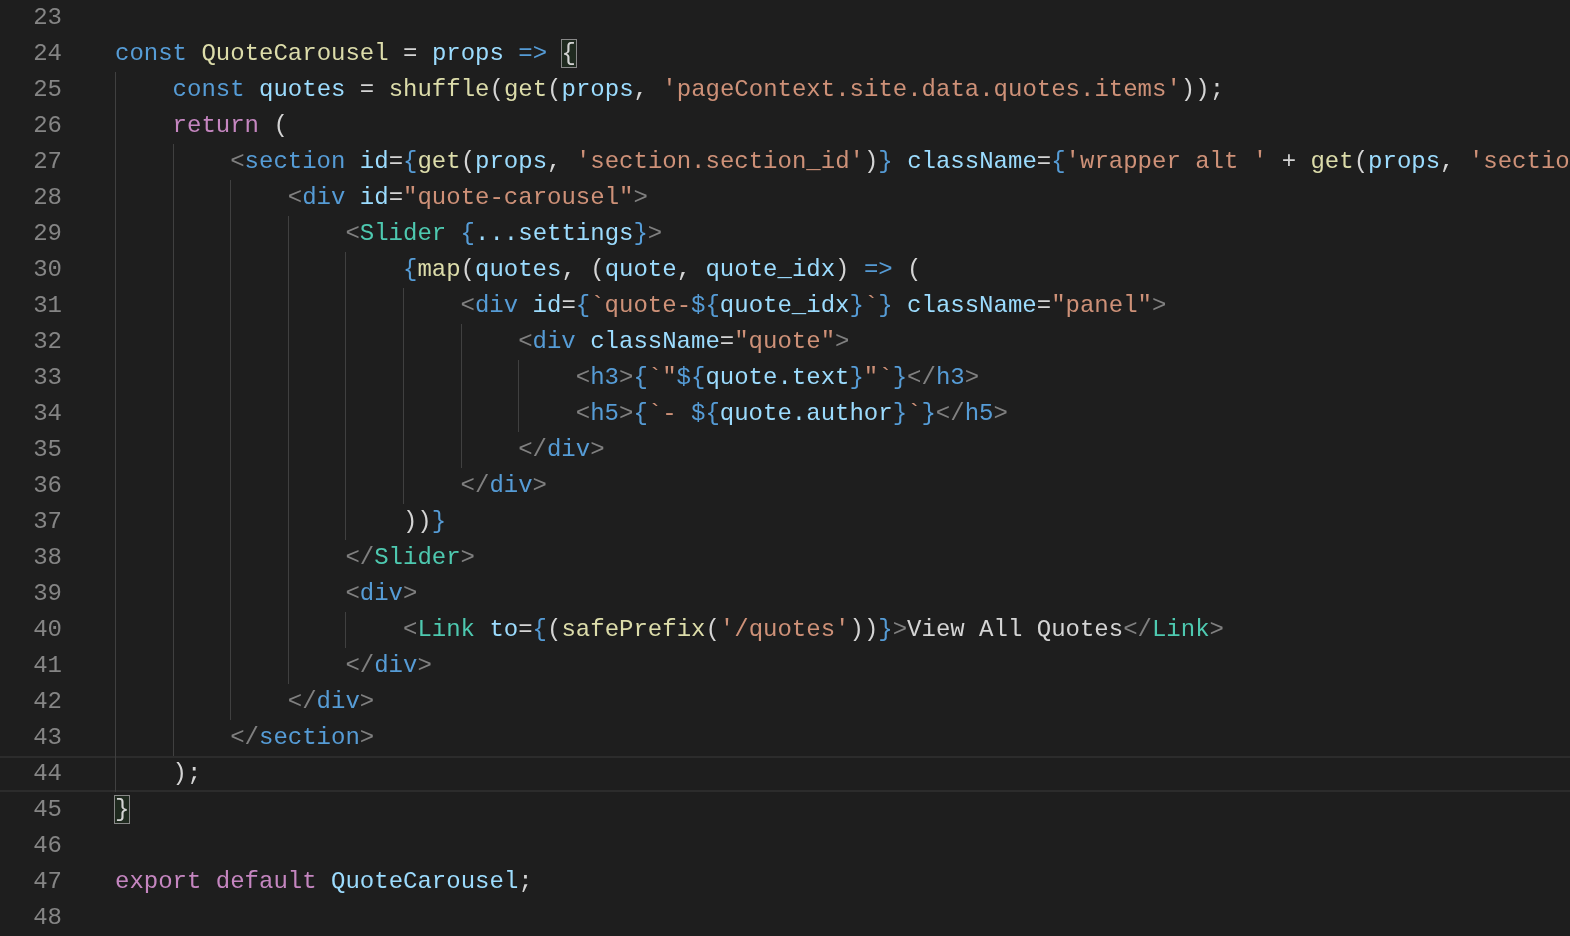 This screenshot has width=1570, height=936. I want to click on code-line: return (, so click(230, 126).